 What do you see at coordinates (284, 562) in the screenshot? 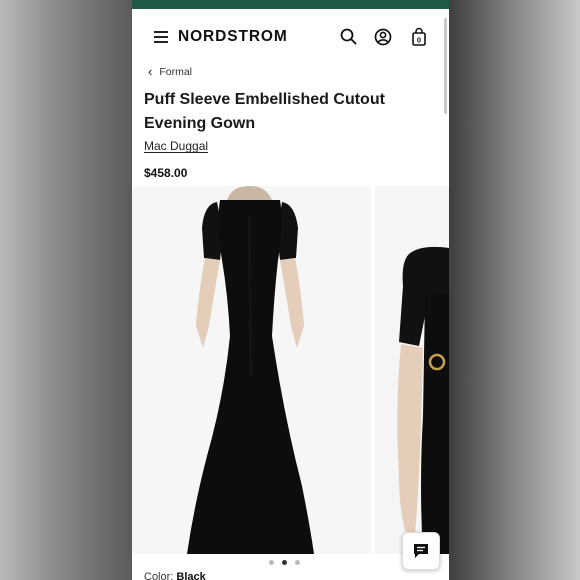
I see `pagination-dot-active` at bounding box center [284, 562].